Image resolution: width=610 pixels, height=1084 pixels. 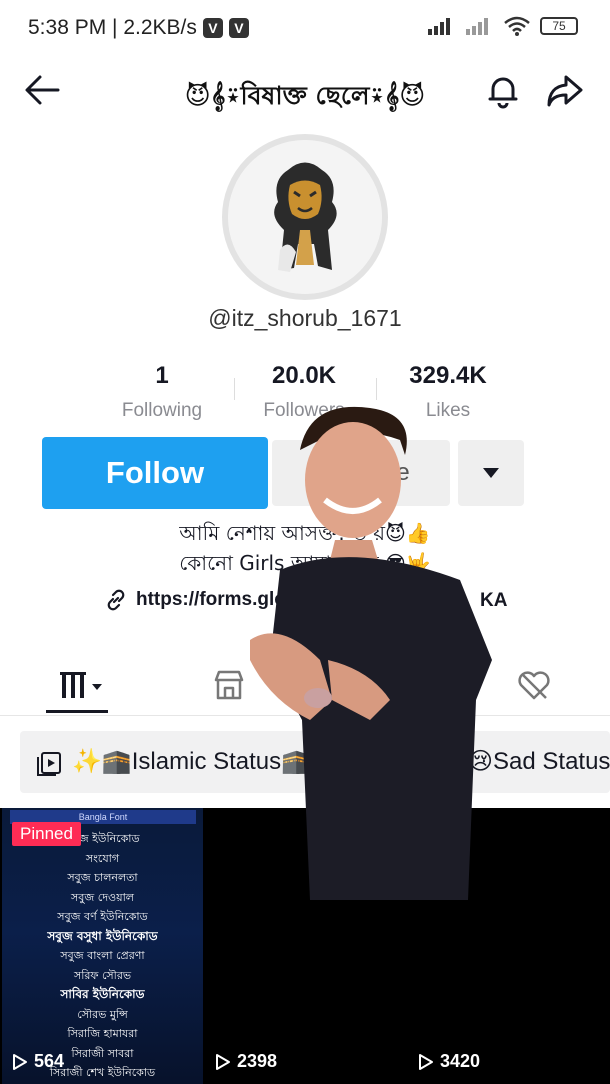 What do you see at coordinates (460, 1061) in the screenshot?
I see `view-count-value: 3420` at bounding box center [460, 1061].